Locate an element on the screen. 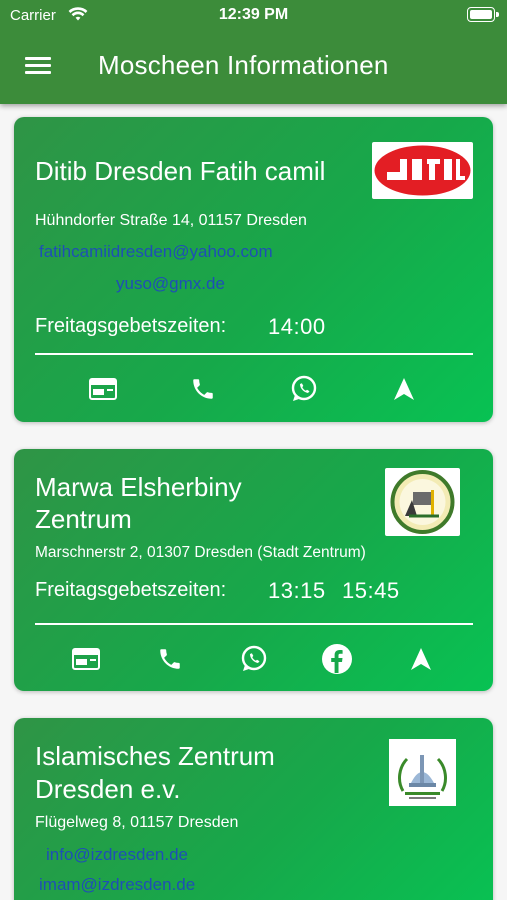 This screenshot has width=507, height=900. mosque-name-line2: Zentrum is located at coordinates (83, 519).